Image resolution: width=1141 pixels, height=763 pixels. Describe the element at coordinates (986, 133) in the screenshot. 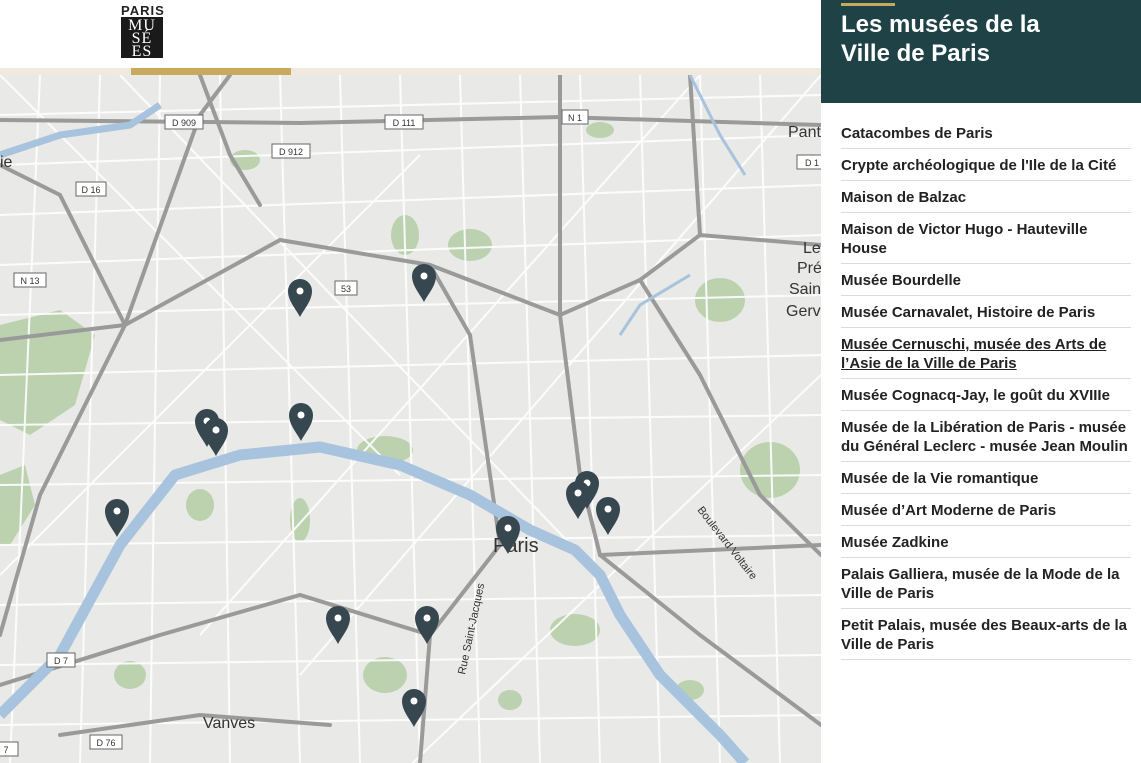

I see `museum-item-catacombes: Catacombes de Paris` at that location.